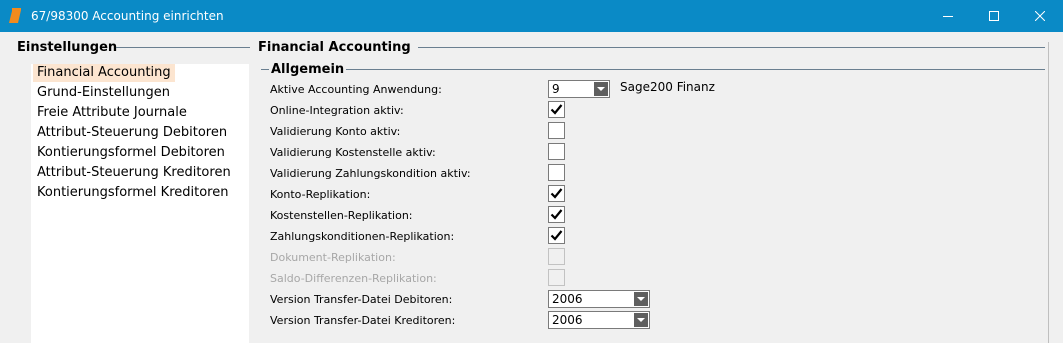 The image size is (1063, 343). I want to click on validierung-zahlungskondition-label: Validierung Zahlungskondition aktiv:, so click(370, 173).